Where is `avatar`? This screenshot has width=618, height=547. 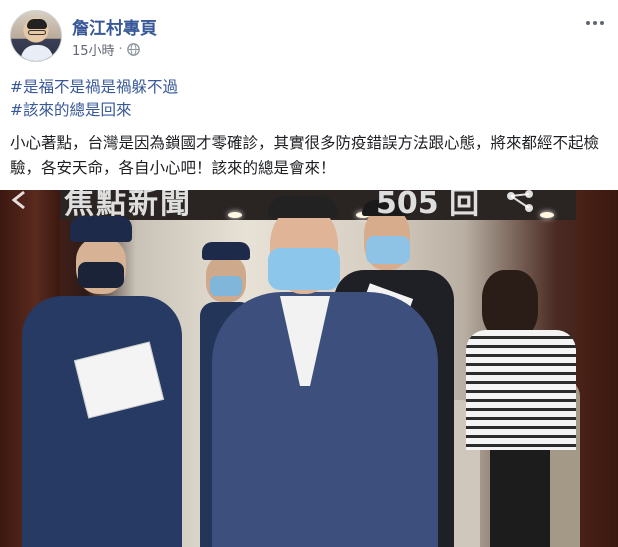
avatar is located at coordinates (36, 36).